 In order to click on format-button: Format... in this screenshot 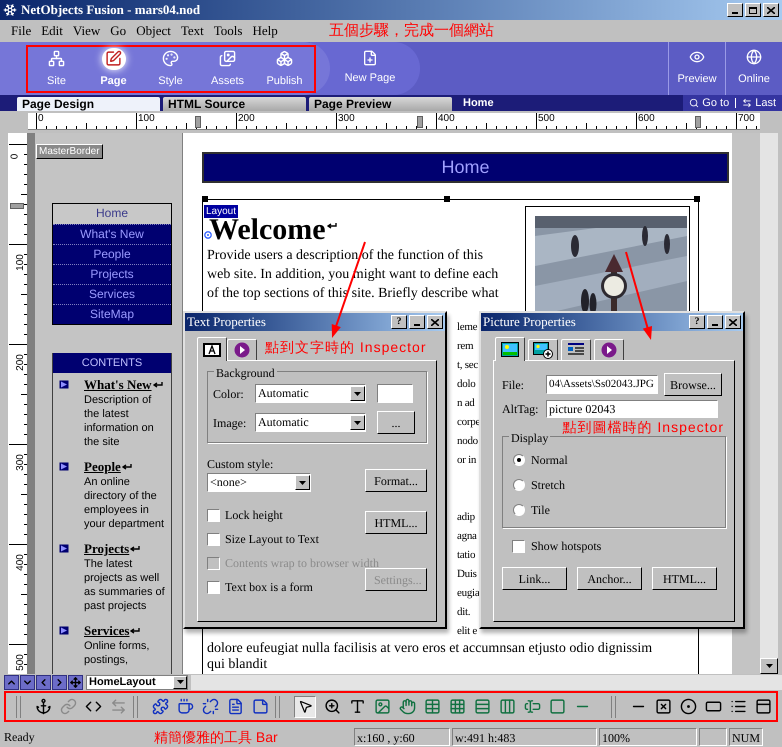, I will do `click(396, 480)`.